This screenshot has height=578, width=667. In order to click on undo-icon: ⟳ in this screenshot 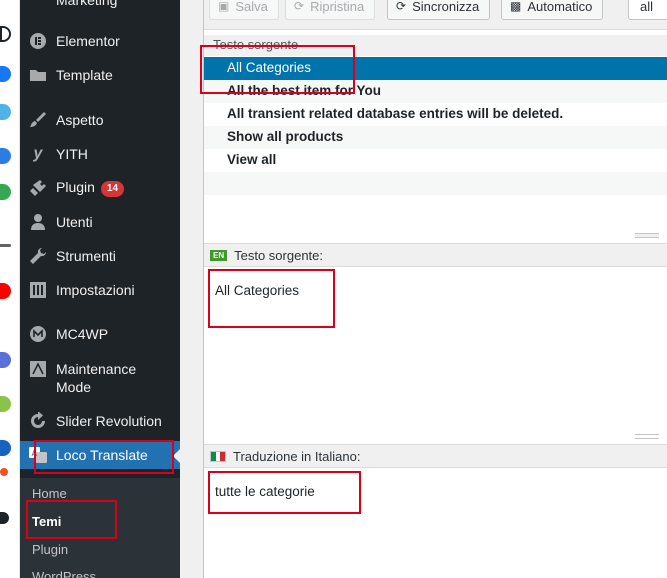, I will do `click(299, 6)`.